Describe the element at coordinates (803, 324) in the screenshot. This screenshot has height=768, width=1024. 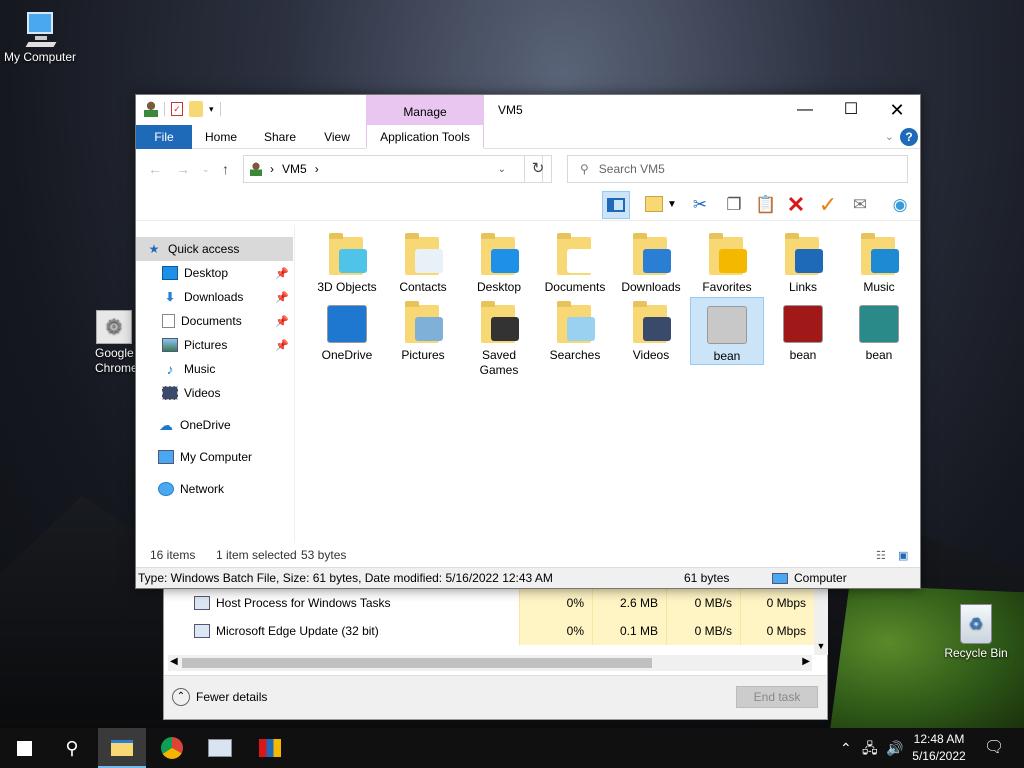
I see `file-thumbnail` at that location.